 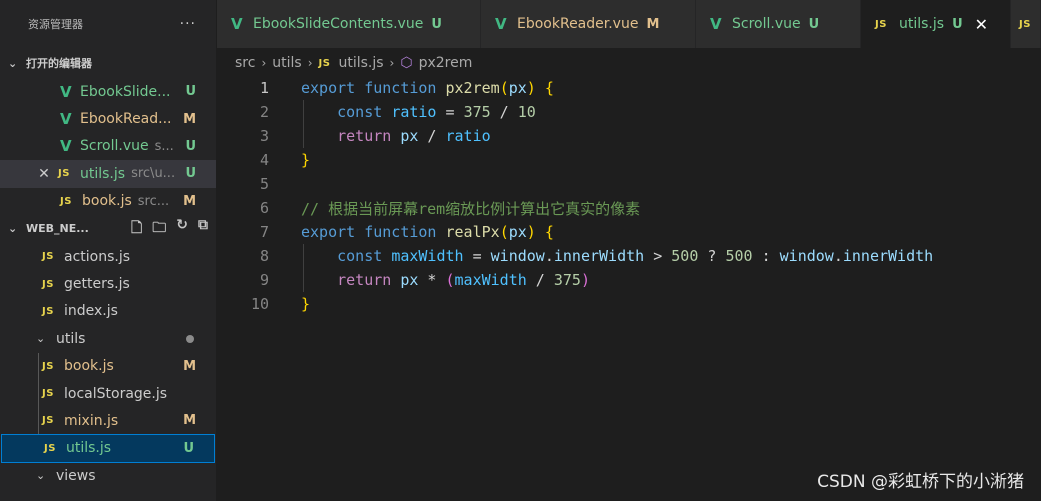 I want to click on open-editor-item: JS book.js src... M, so click(x=108, y=201).